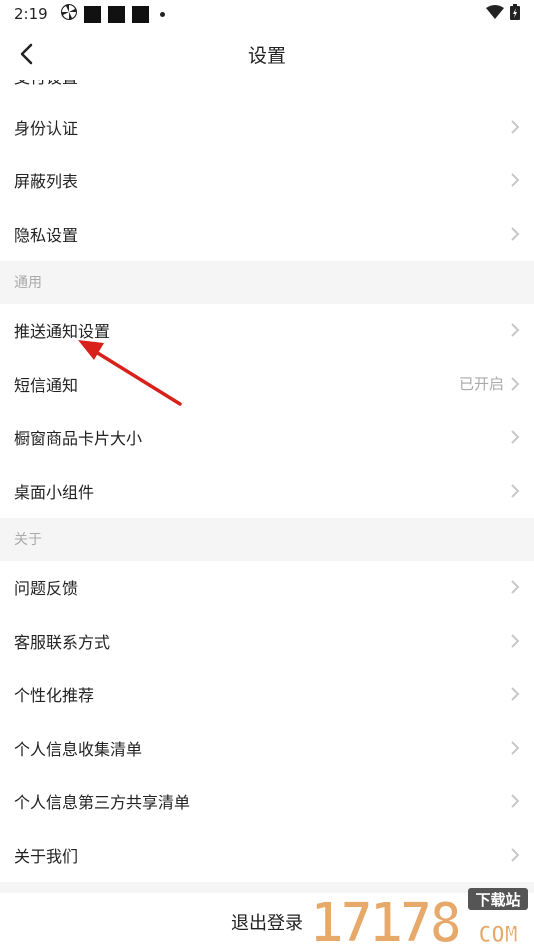 The height and width of the screenshot is (950, 534). Describe the element at coordinates (267, 330) in the screenshot. I see `list-item-push-notification-settings: 推送通知设置` at that location.